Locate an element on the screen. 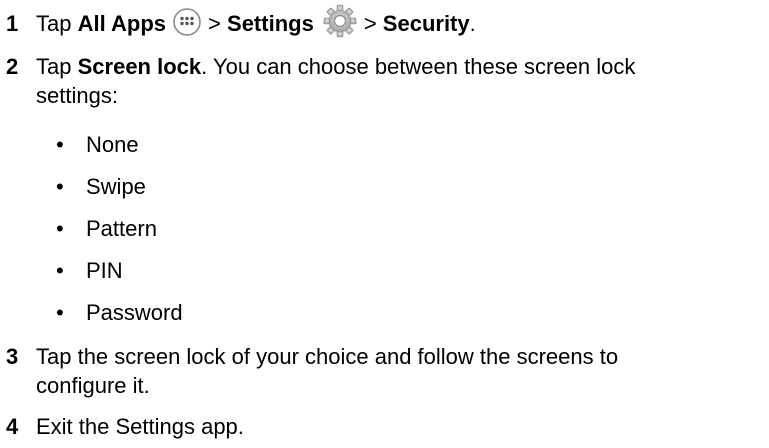 The height and width of the screenshot is (448, 769). step-number: 3 is located at coordinates (12, 356).